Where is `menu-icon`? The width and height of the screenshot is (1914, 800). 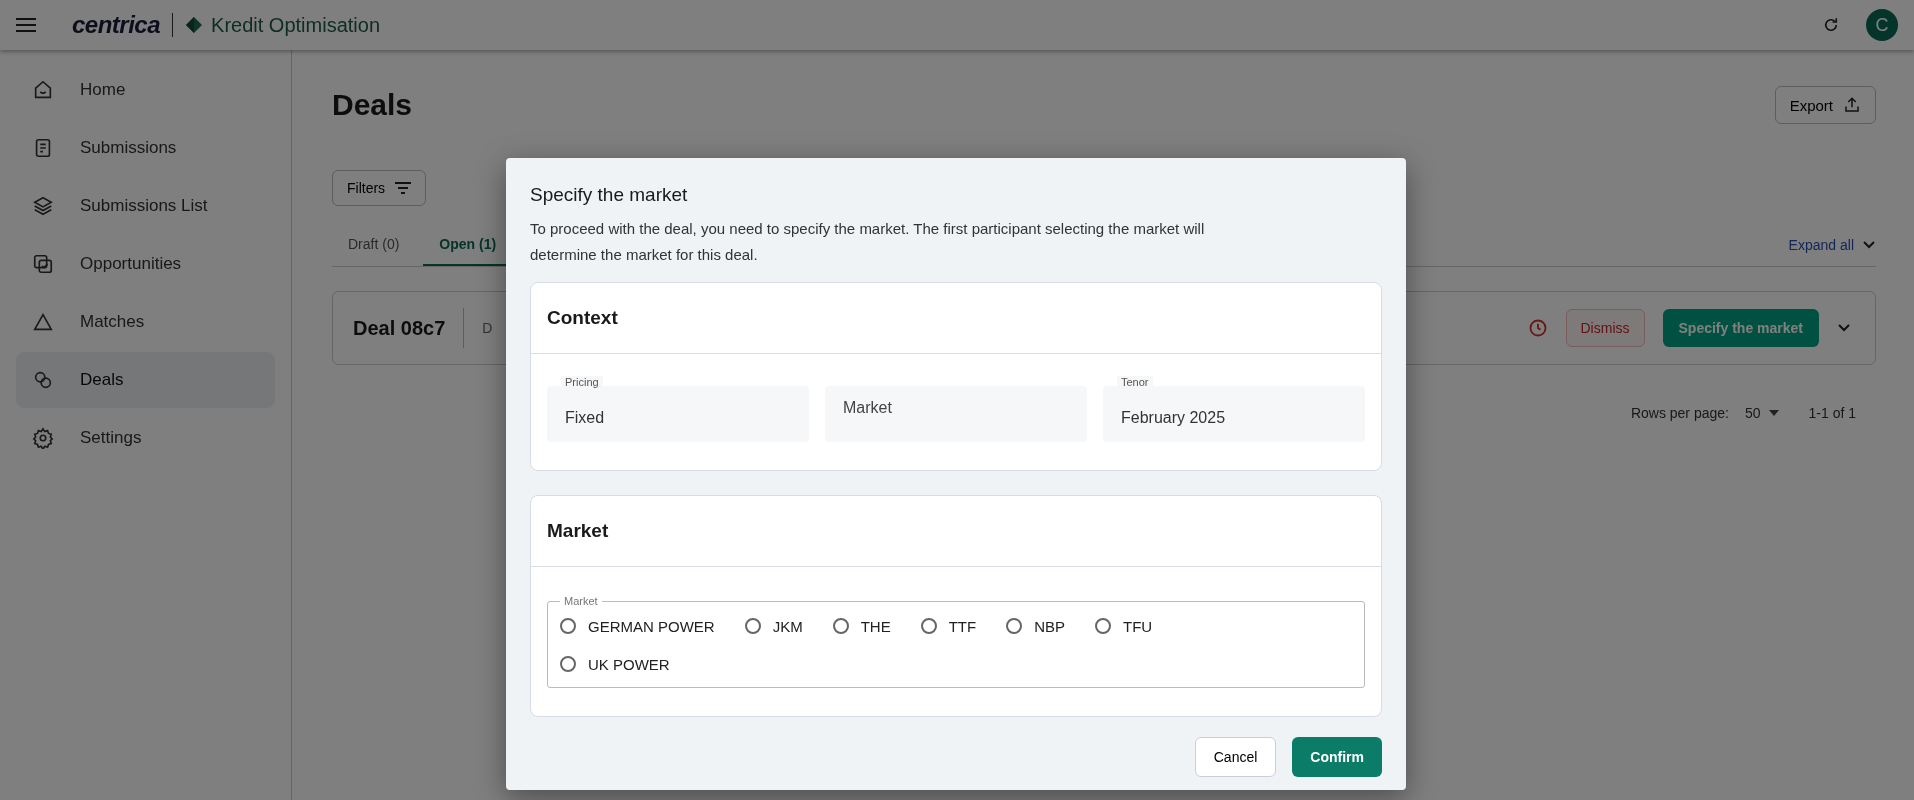 menu-icon is located at coordinates (26, 25).